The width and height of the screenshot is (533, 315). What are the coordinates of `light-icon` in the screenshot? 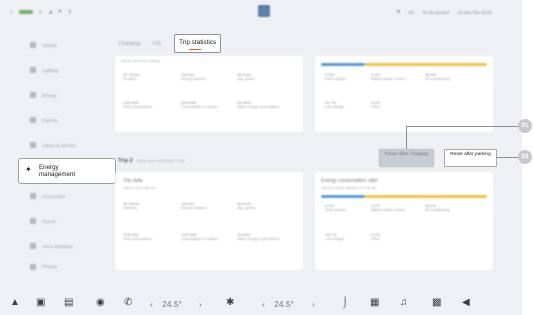 It's located at (33, 70).